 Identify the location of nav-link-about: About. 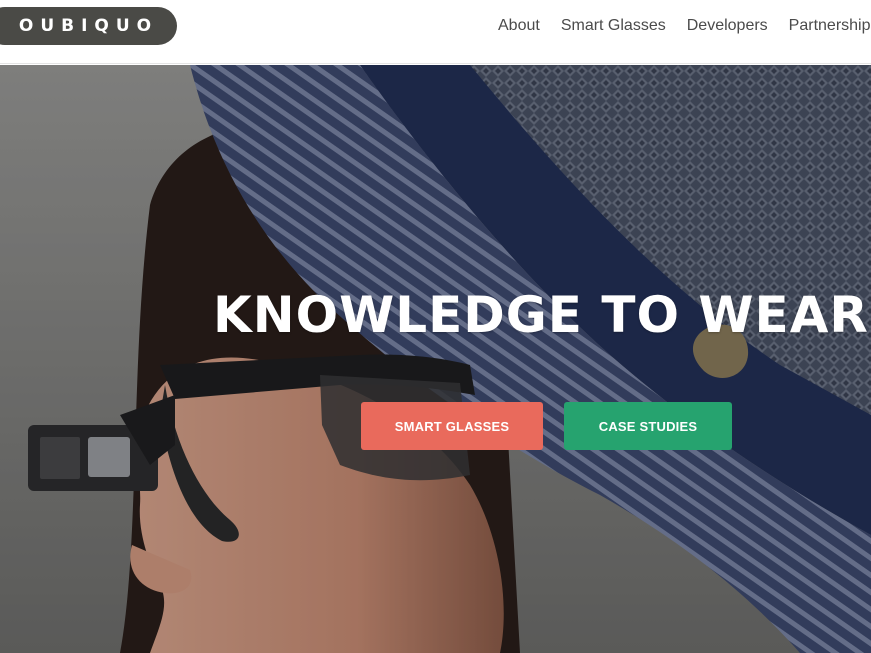
(519, 26).